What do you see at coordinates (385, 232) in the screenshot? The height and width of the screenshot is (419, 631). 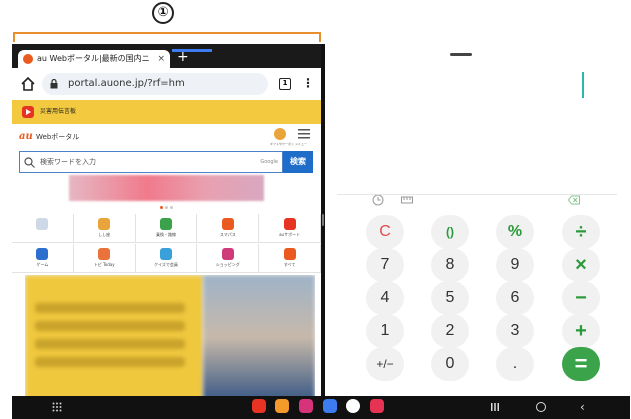 I see `clear-key: C` at bounding box center [385, 232].